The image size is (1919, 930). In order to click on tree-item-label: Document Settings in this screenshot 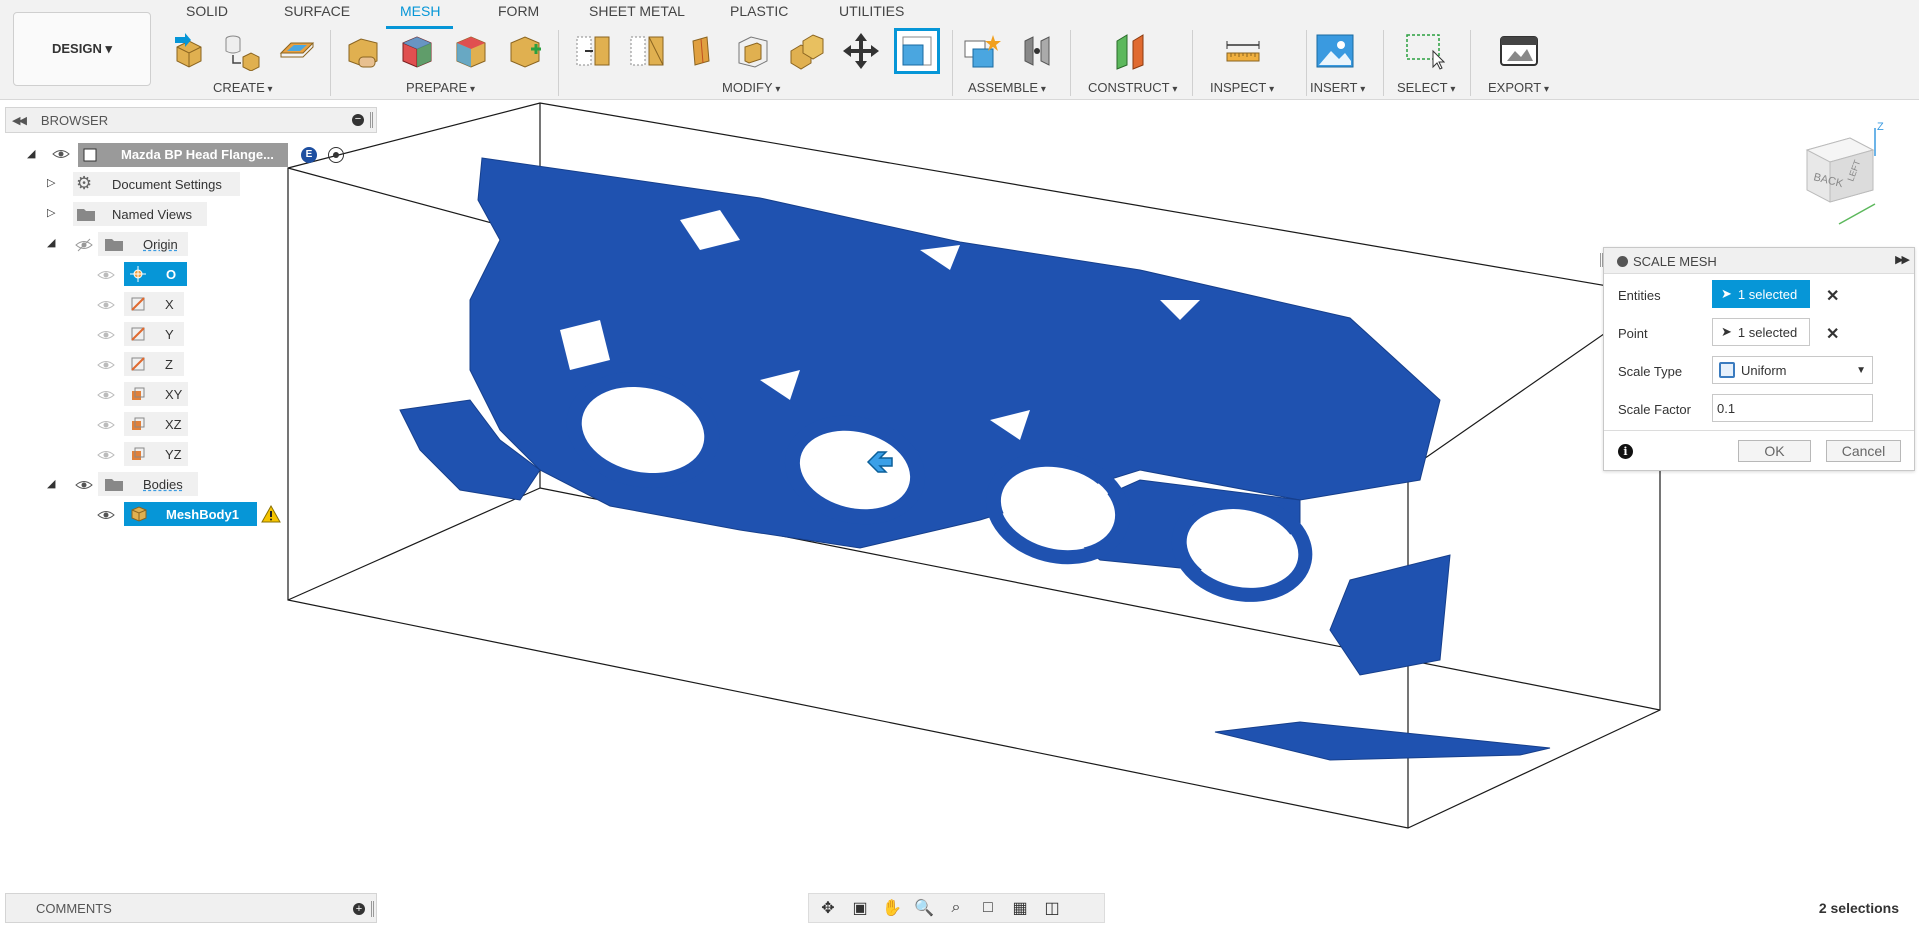, I will do `click(167, 184)`.